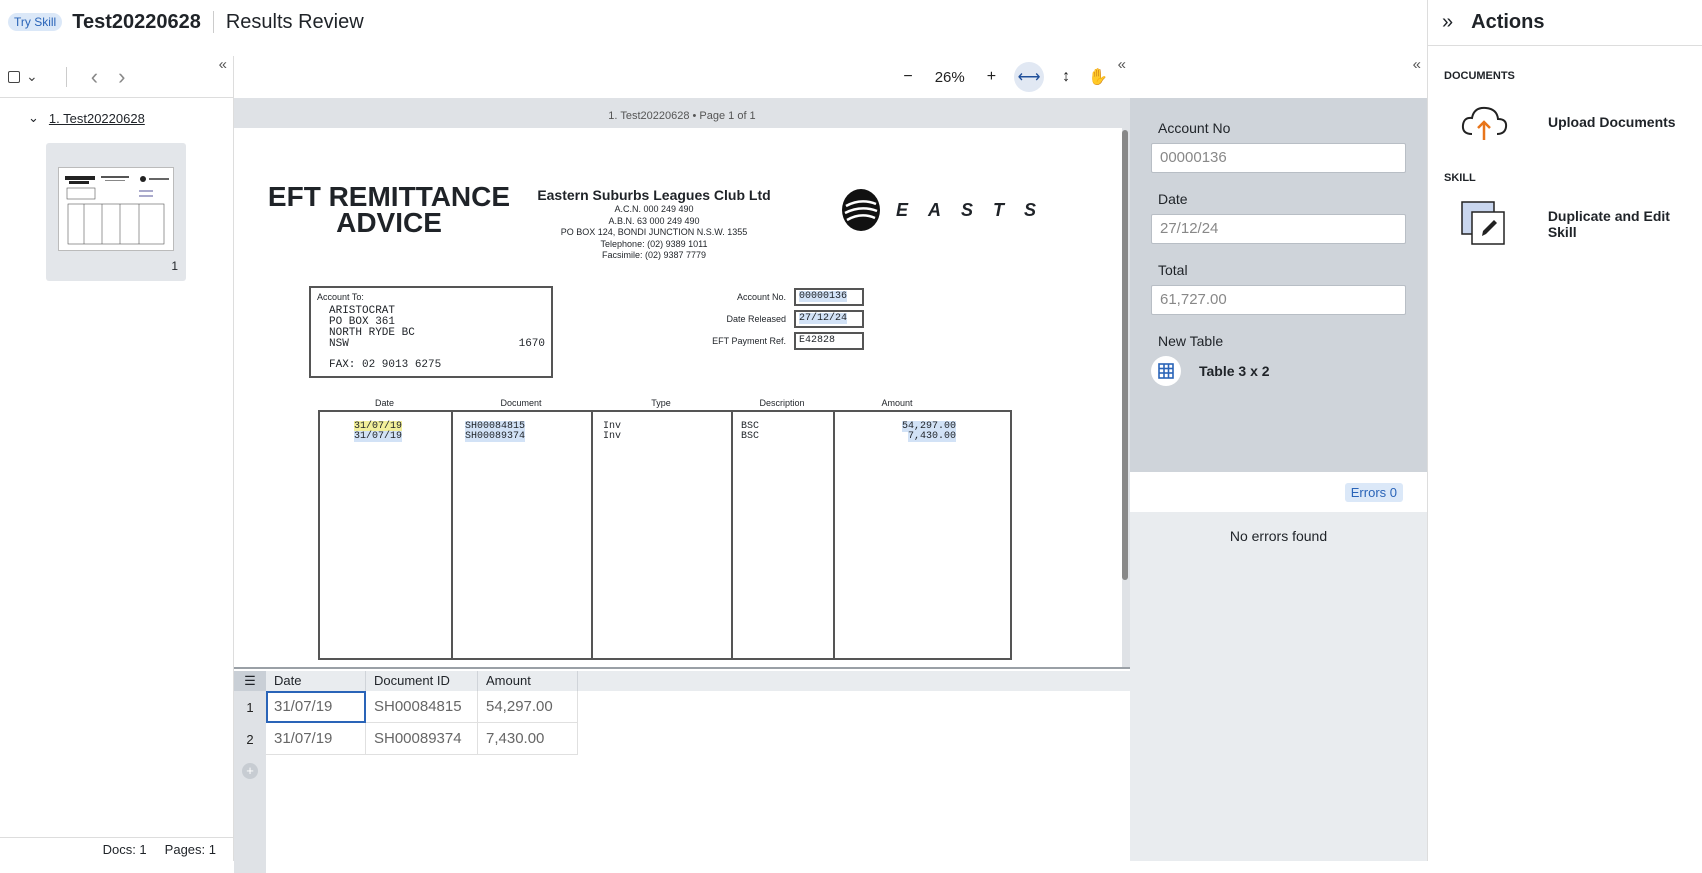 Image resolution: width=1702 pixels, height=873 pixels. What do you see at coordinates (1278, 300) in the screenshot?
I see `total-field: 61,727.00` at bounding box center [1278, 300].